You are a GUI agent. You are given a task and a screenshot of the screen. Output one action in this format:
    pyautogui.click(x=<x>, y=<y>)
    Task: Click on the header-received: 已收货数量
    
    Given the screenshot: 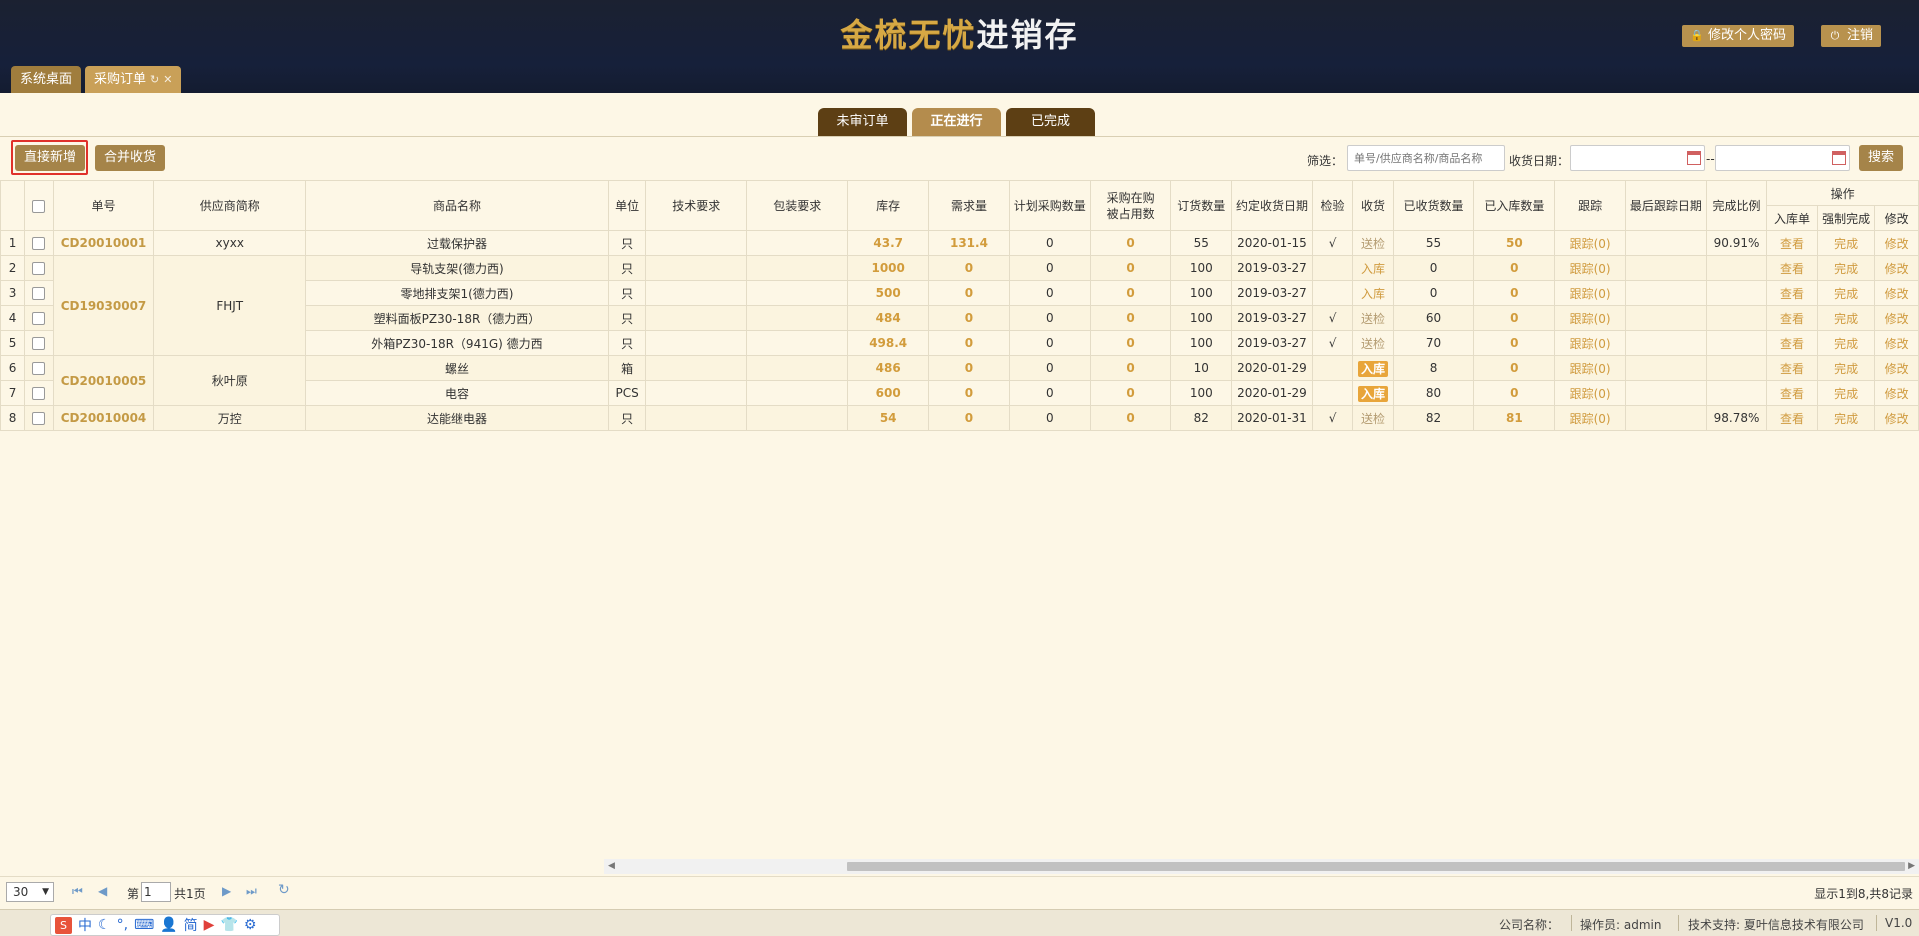 What is the action you would take?
    pyautogui.click(x=1433, y=205)
    